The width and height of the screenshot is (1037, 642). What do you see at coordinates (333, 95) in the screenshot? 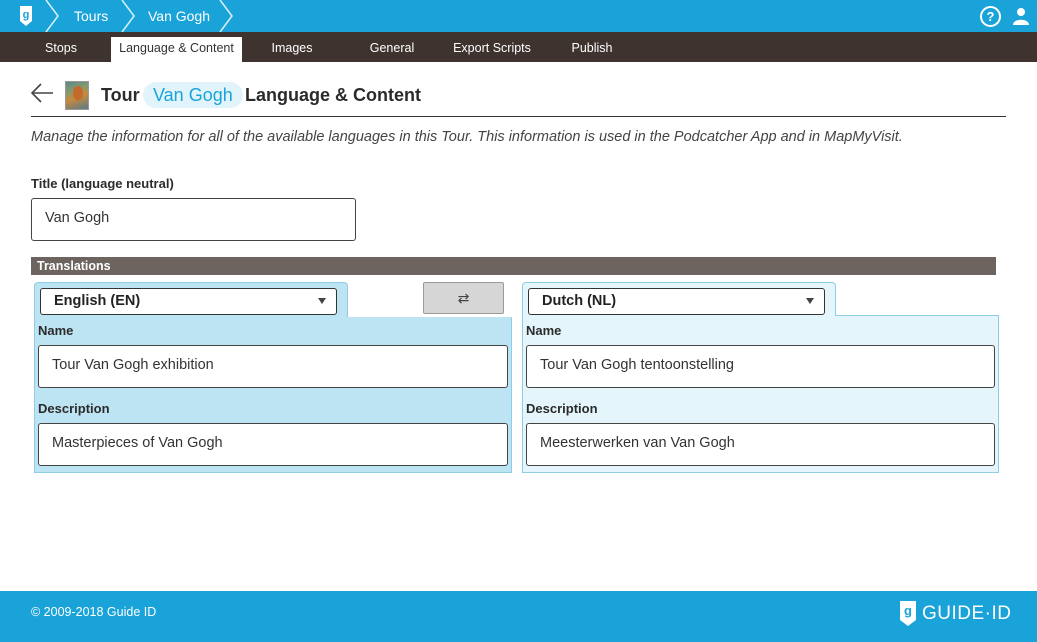
I see `page-title-suffix: Language & Content` at bounding box center [333, 95].